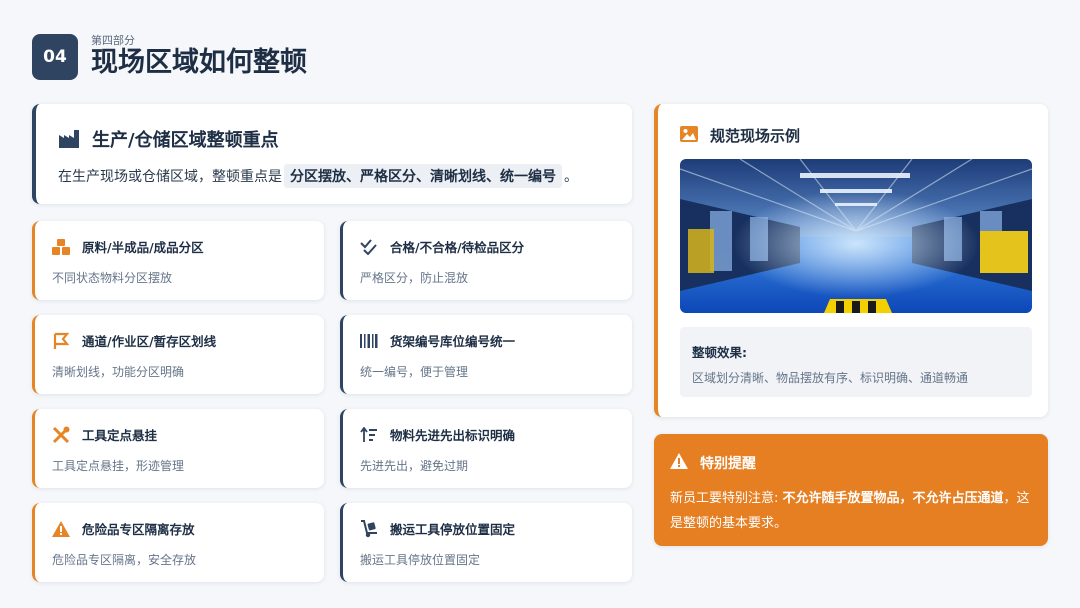 The height and width of the screenshot is (608, 1080). I want to click on flag-icon, so click(61, 341).